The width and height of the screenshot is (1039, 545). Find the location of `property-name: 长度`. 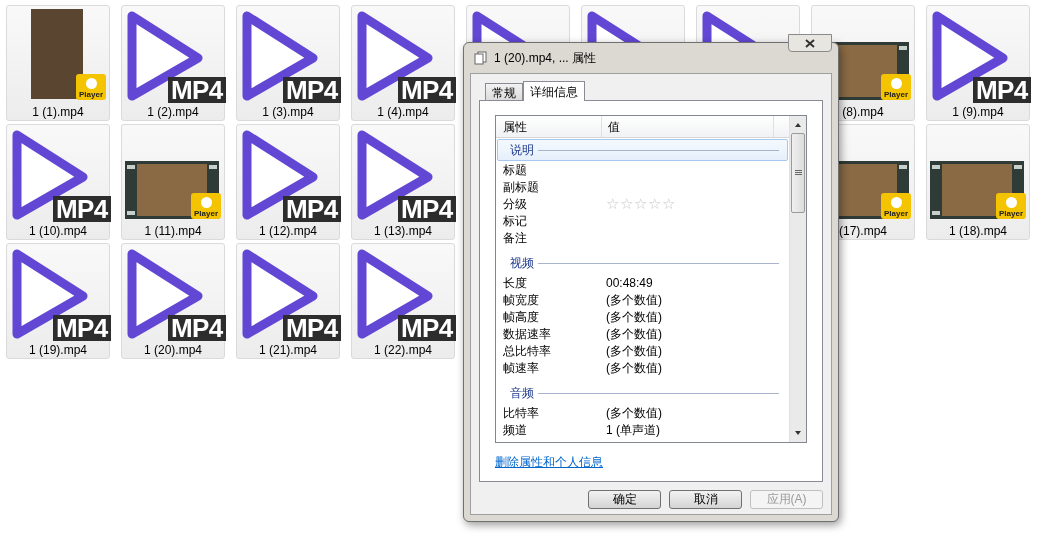

property-name: 长度 is located at coordinates (515, 283).